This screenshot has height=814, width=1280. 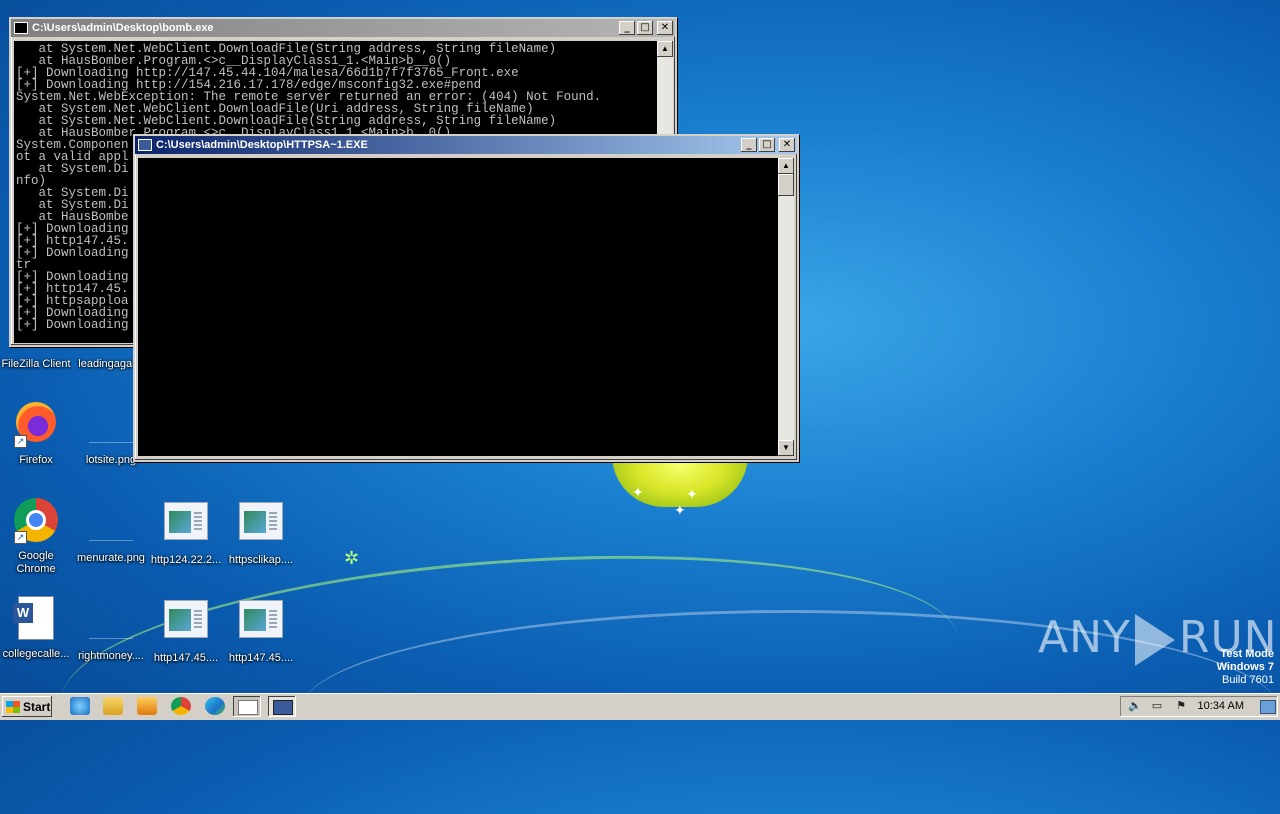 What do you see at coordinates (1181, 706) in the screenshot?
I see `action-center-flag-icon: ⚑` at bounding box center [1181, 706].